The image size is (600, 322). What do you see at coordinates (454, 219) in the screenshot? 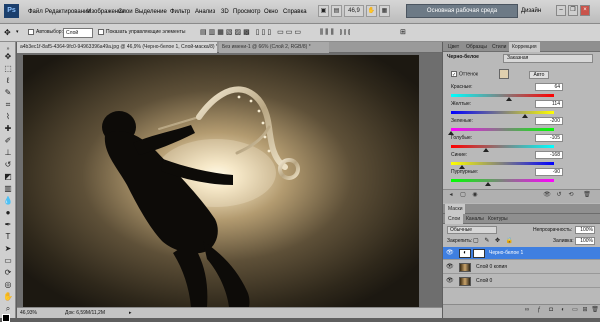
I see `tab-layers: Слои` at bounding box center [454, 219].